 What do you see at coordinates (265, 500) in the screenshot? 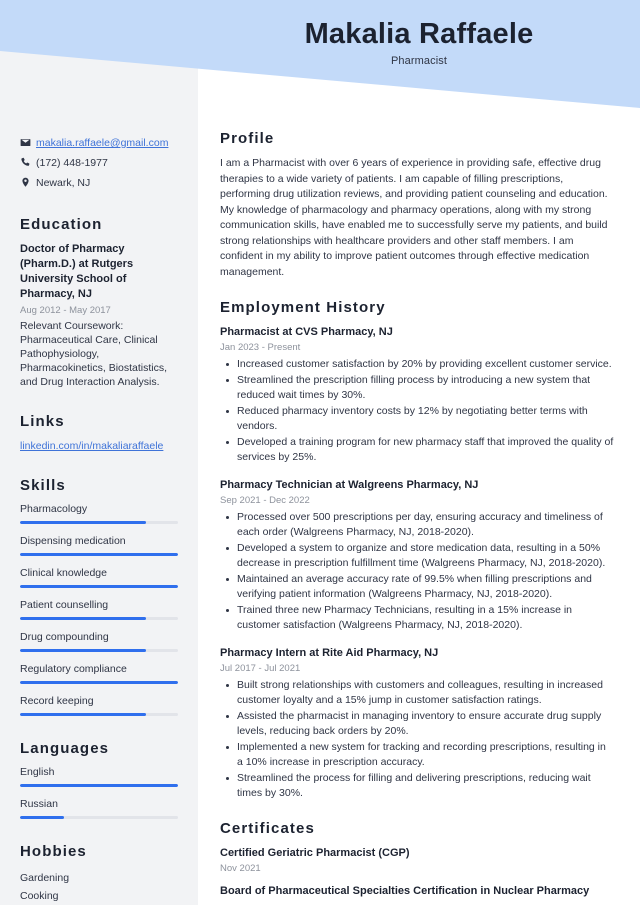
I see `job-date: Sep 2021 - Dec 2022` at bounding box center [265, 500].